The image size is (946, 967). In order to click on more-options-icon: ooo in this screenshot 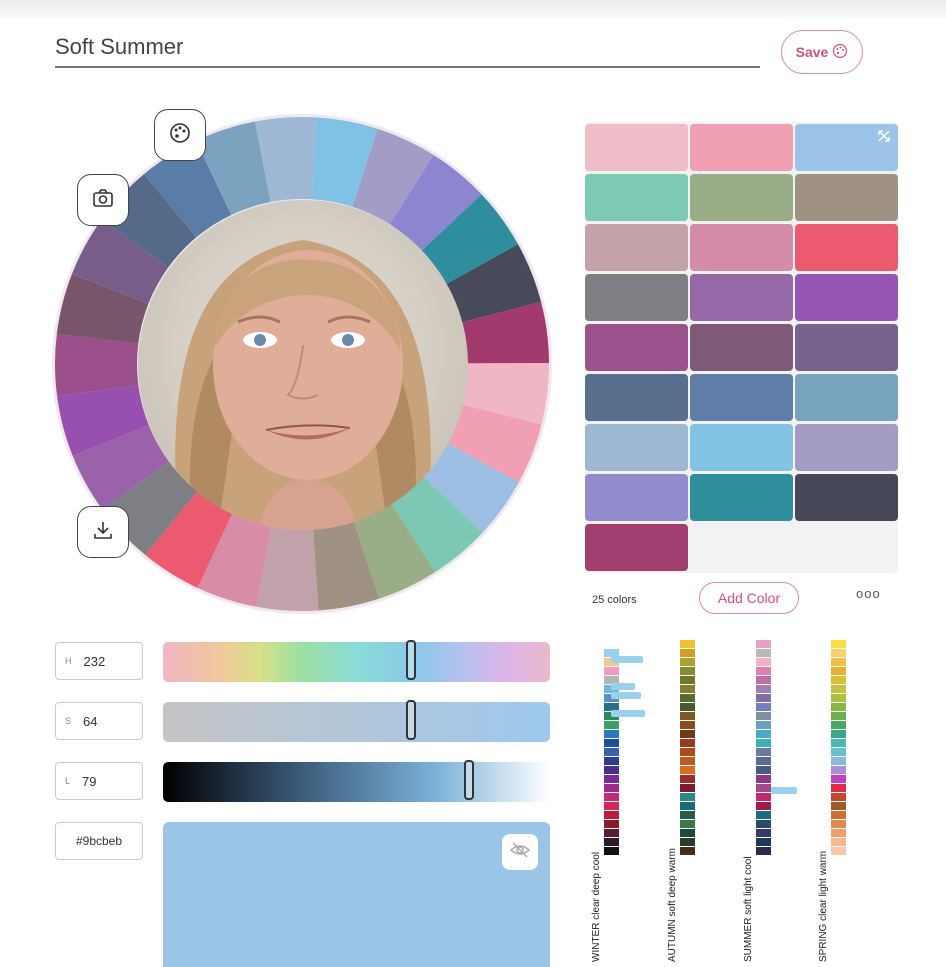, I will do `click(868, 593)`.